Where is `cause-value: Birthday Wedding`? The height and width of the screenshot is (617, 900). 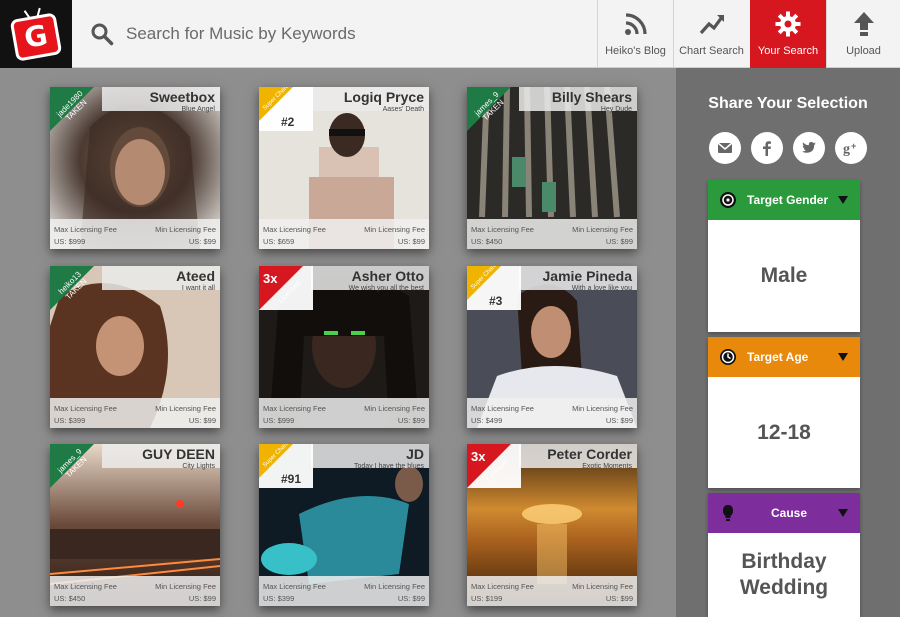
cause-value: Birthday Wedding is located at coordinates (784, 574).